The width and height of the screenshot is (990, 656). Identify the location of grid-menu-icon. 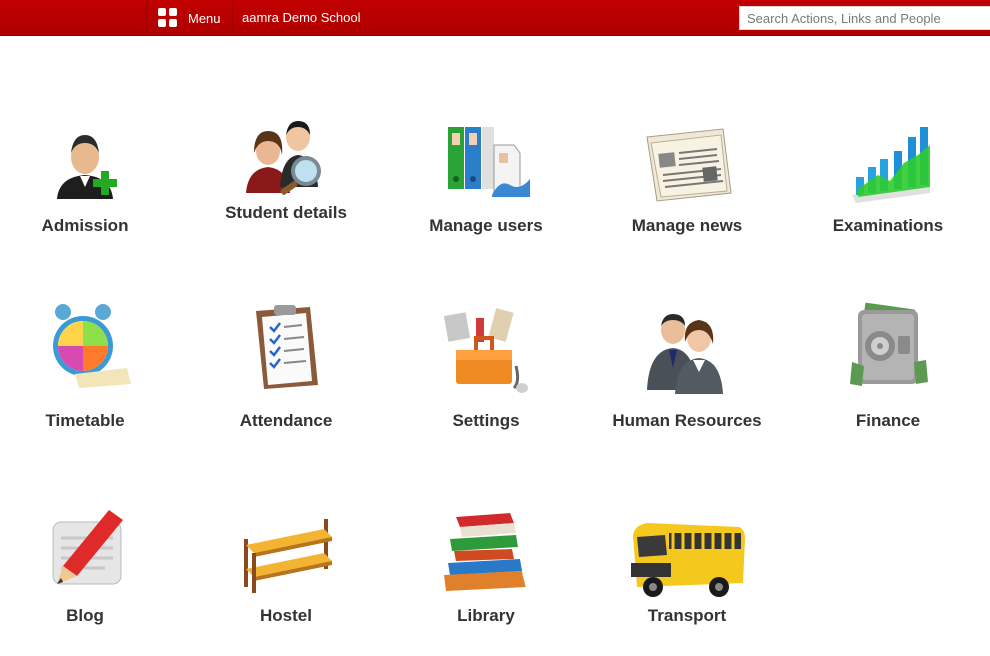
(168, 18).